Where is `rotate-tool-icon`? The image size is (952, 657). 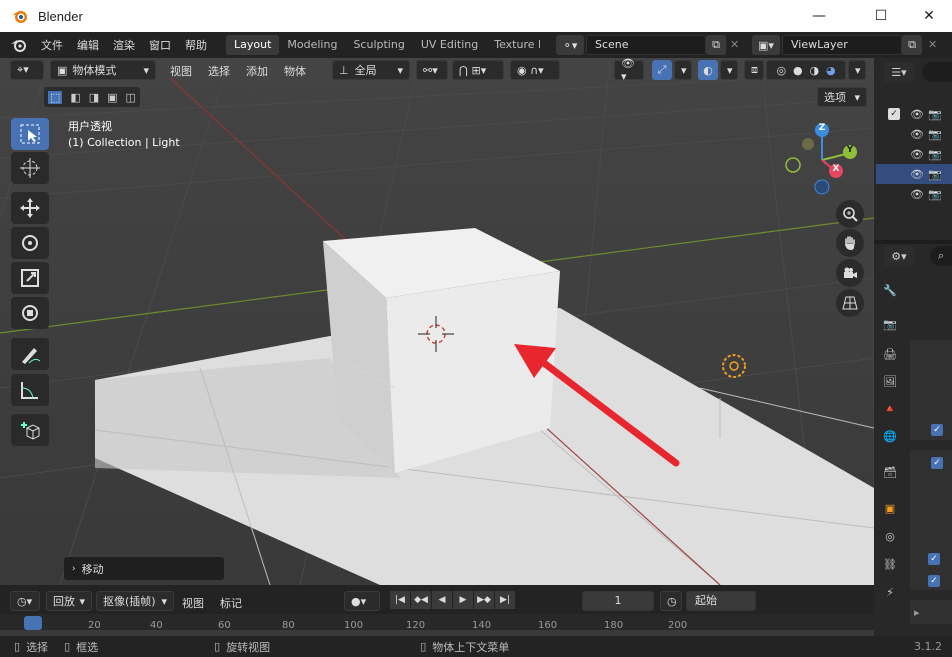
rotate-tool-icon is located at coordinates (30, 243).